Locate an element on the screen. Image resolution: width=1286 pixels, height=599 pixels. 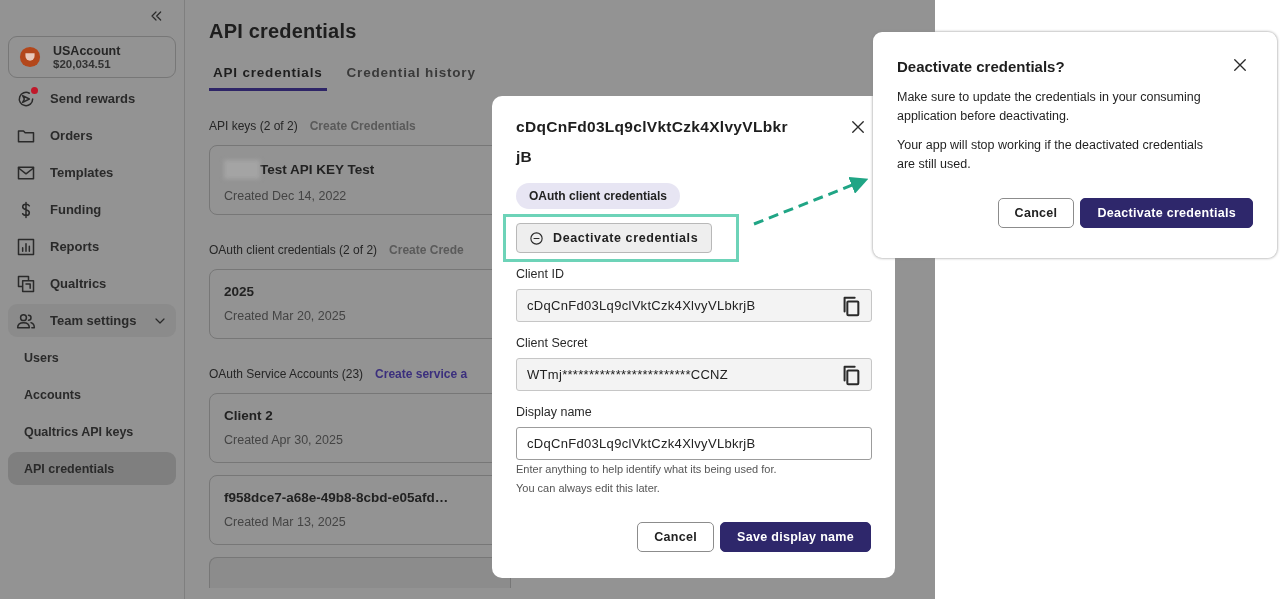
helper-text: Enter anything to help identify what its being used for. is located at coordinates (647, 469).